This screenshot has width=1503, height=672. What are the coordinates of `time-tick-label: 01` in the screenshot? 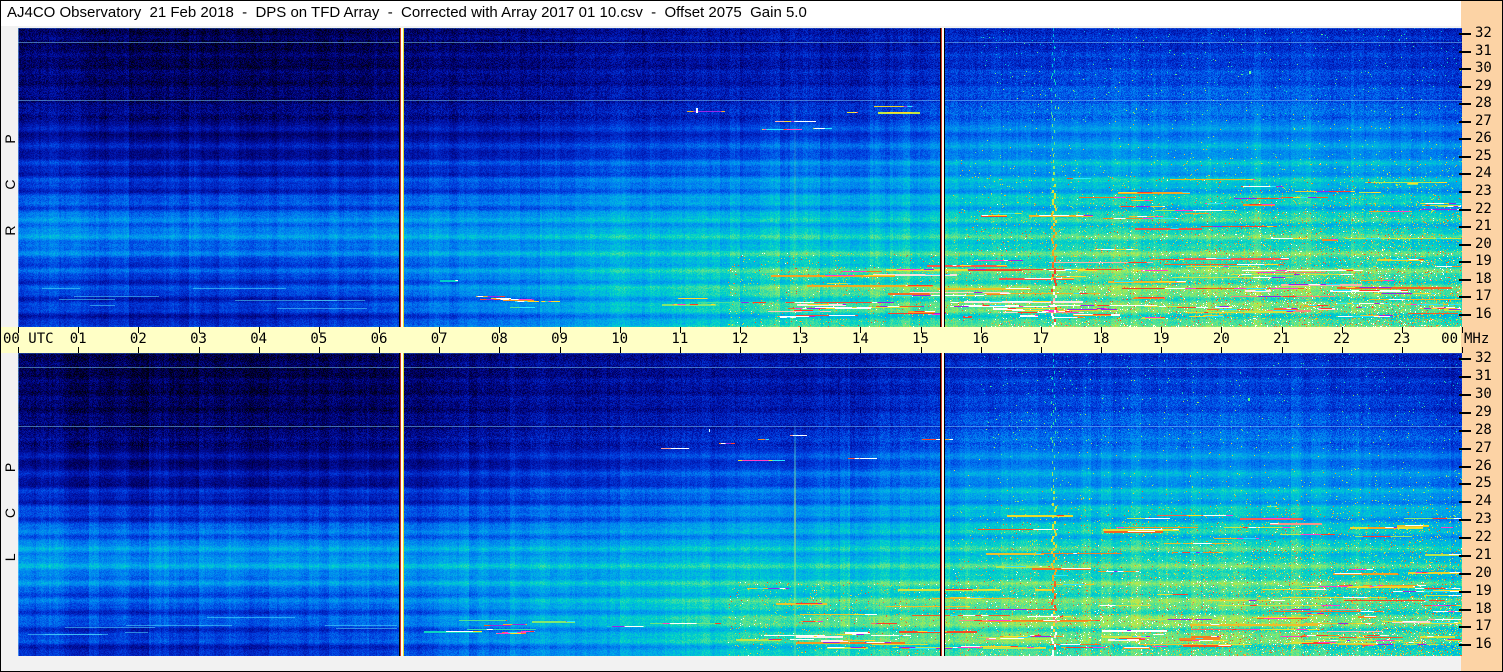 It's located at (78, 339).